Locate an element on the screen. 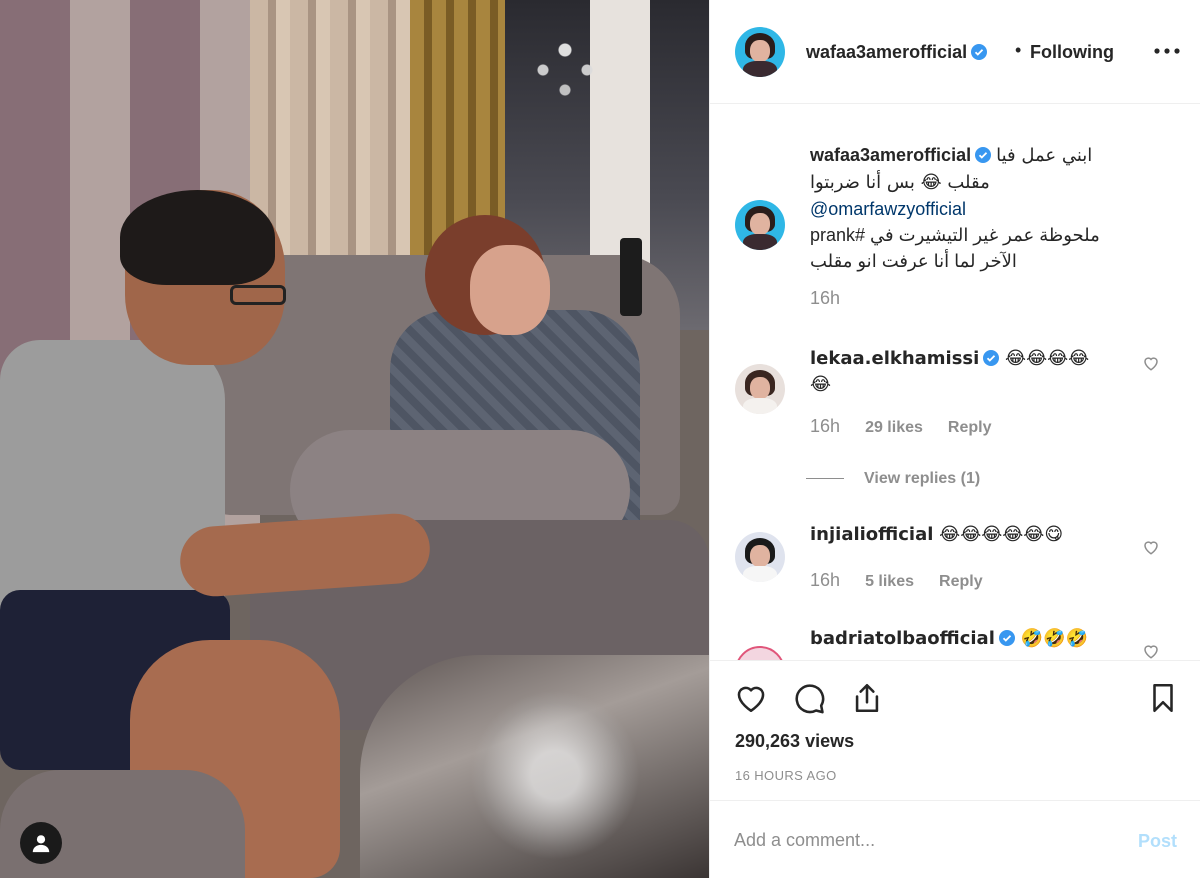 The width and height of the screenshot is (1200, 878). phone is located at coordinates (631, 277).